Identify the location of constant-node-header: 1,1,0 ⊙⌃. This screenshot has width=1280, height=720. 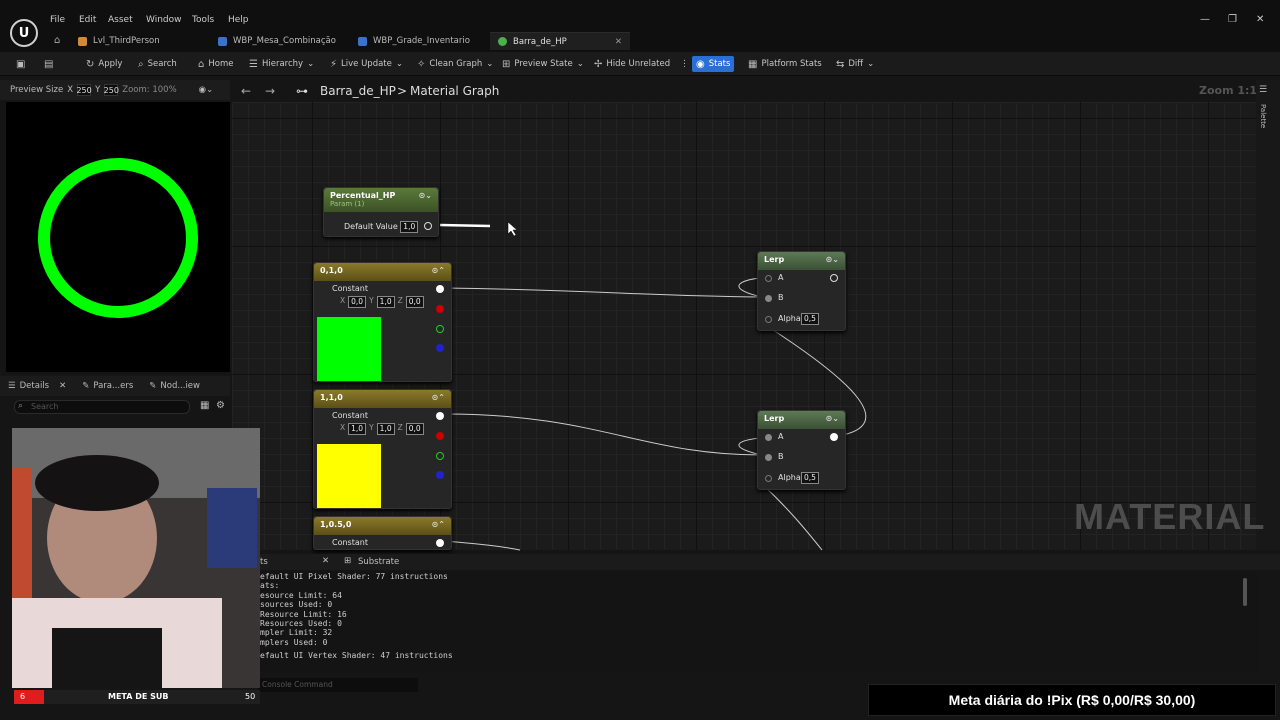
(382, 399).